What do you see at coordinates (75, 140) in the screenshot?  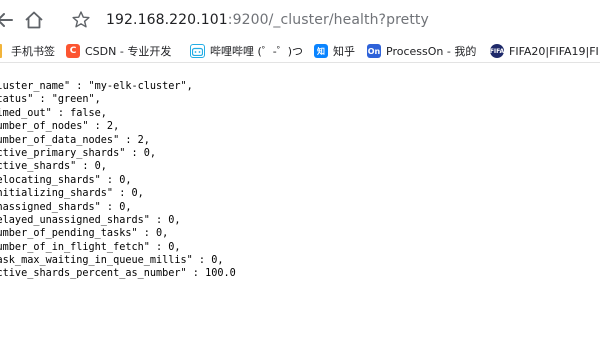 I see `json-line-number-of-data-nodes: "number_of_data_nodes" : 2,` at bounding box center [75, 140].